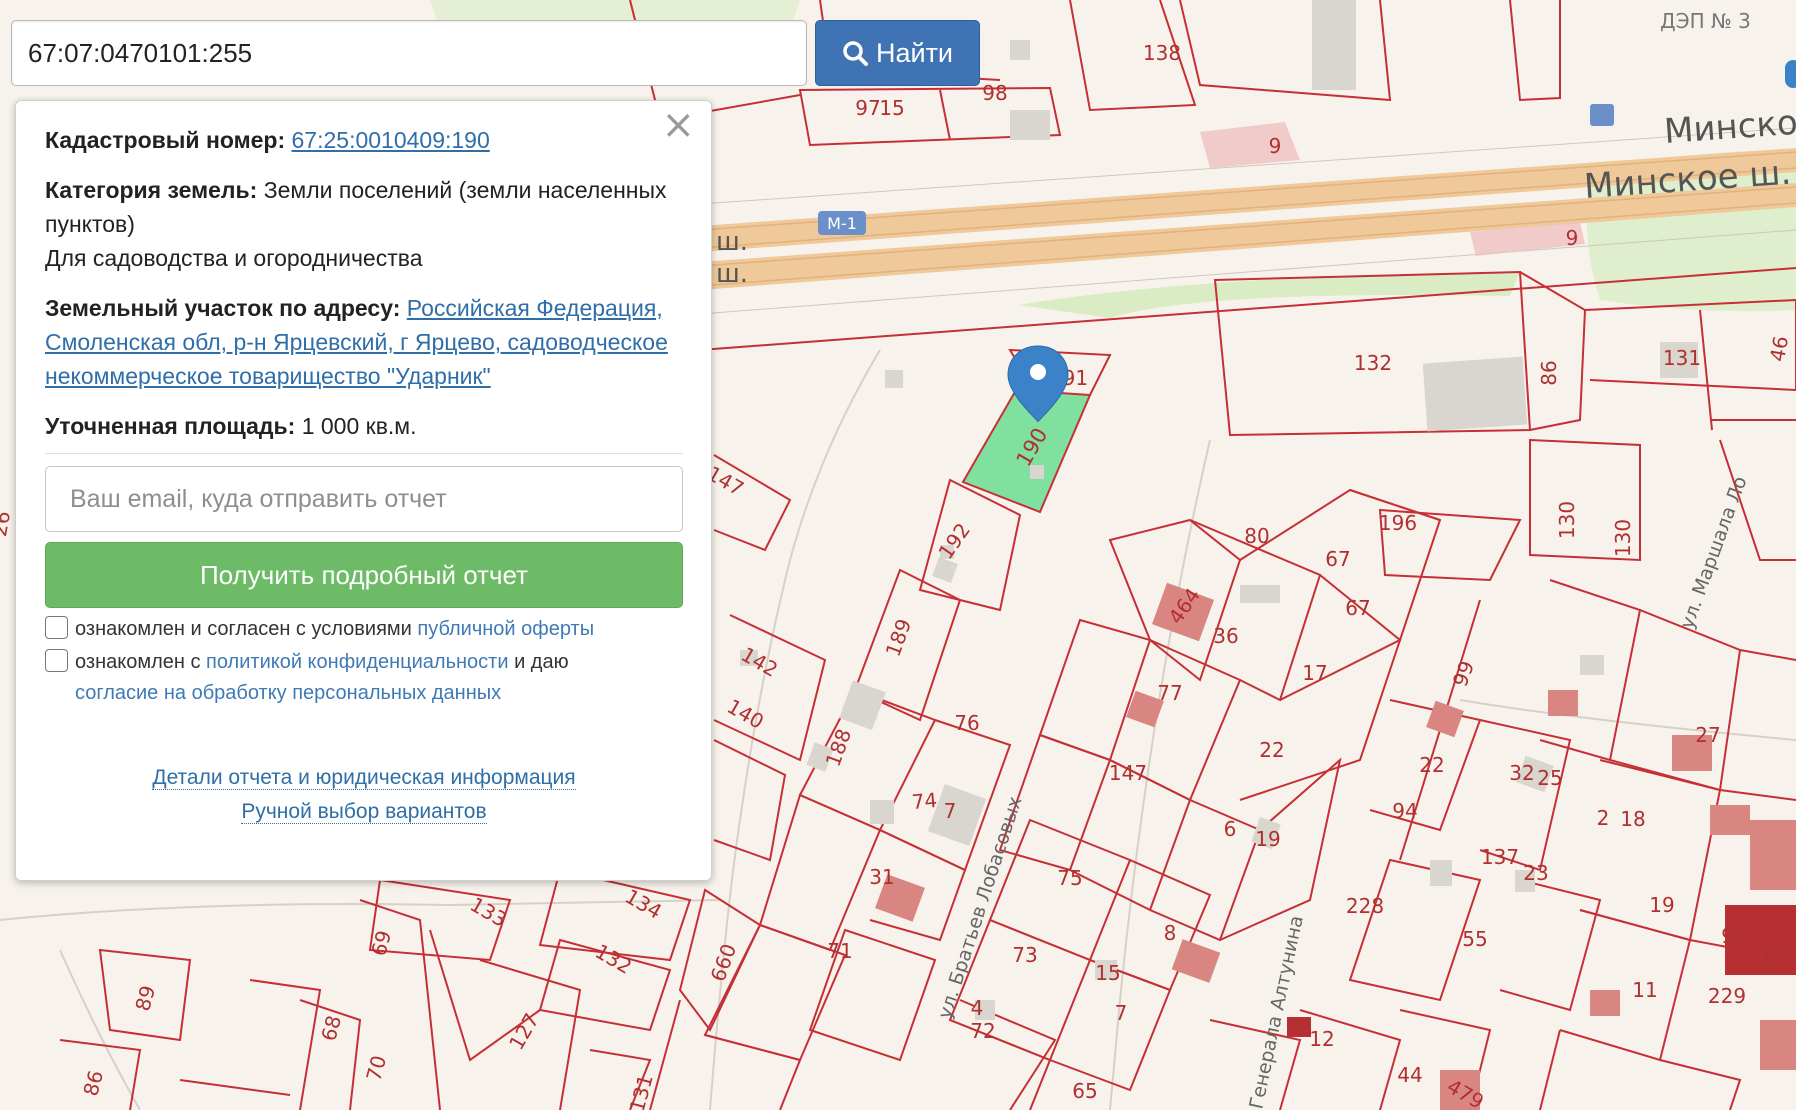  What do you see at coordinates (56, 660) in the screenshot?
I see `privacy-checkbox` at bounding box center [56, 660].